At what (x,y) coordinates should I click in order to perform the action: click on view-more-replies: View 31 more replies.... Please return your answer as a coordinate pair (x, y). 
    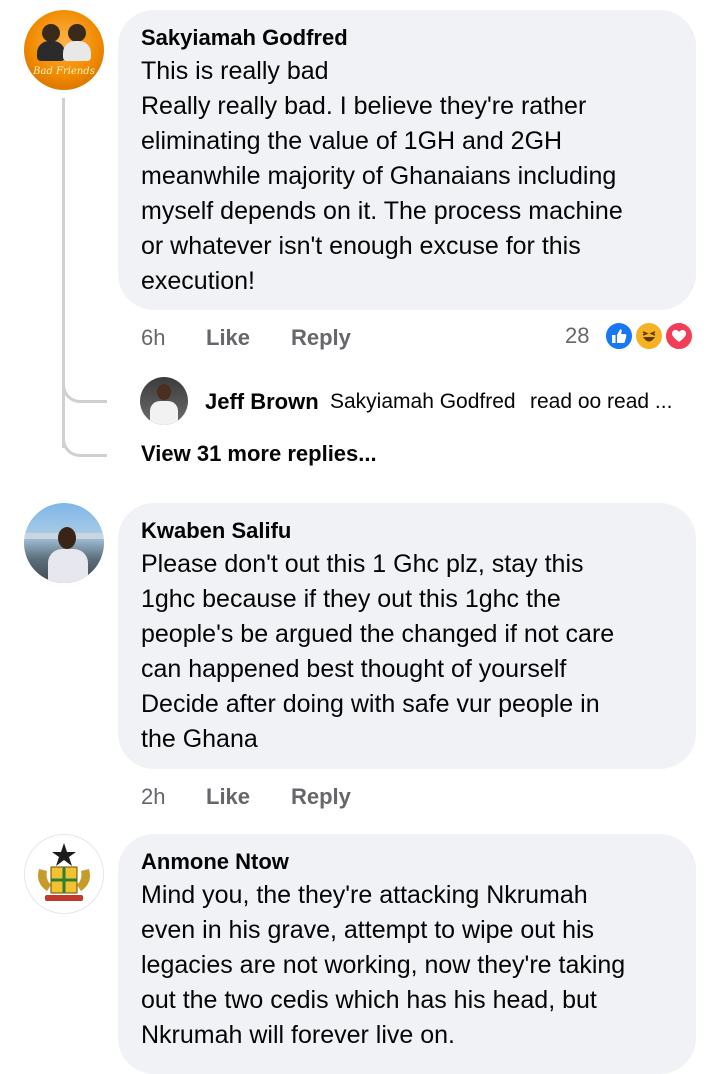
    Looking at the image, I should click on (259, 454).